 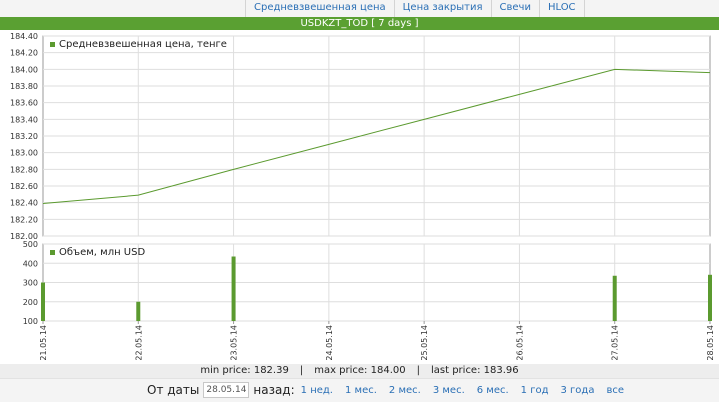 What do you see at coordinates (319, 8) in the screenshot?
I see `tab-weighted-price: Средневзвешенная цена` at bounding box center [319, 8].